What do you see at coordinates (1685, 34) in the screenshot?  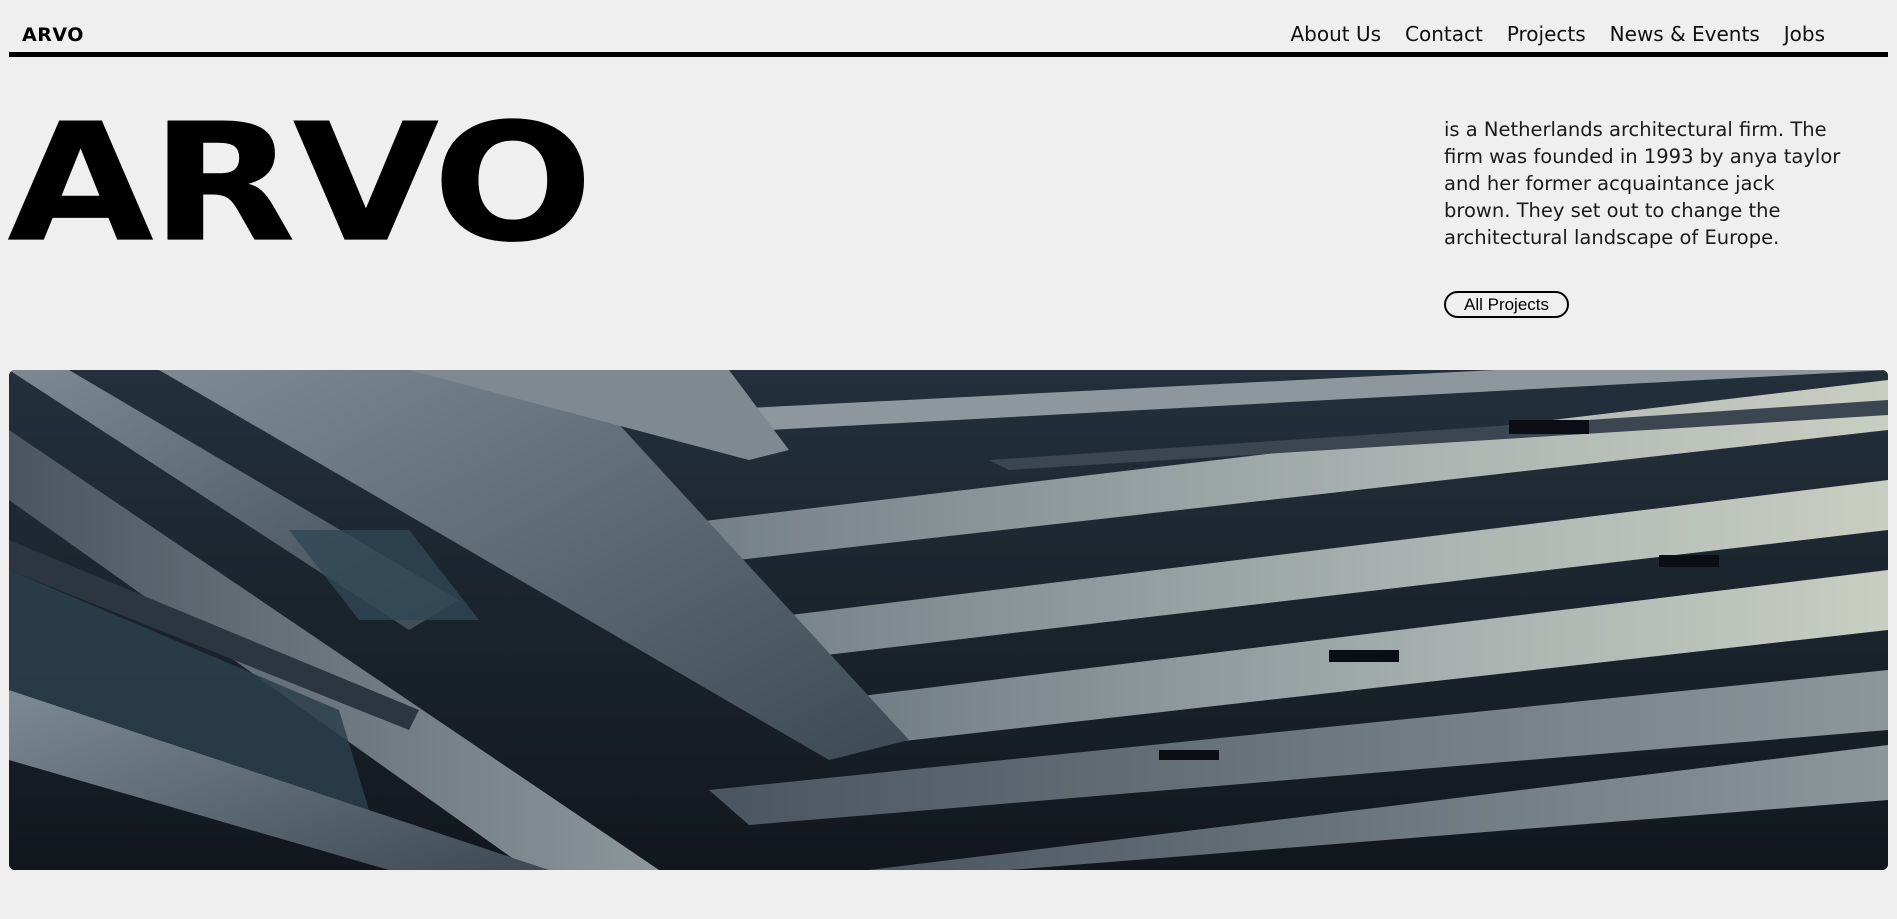 I see `nav-link-news-events: News & Events` at bounding box center [1685, 34].